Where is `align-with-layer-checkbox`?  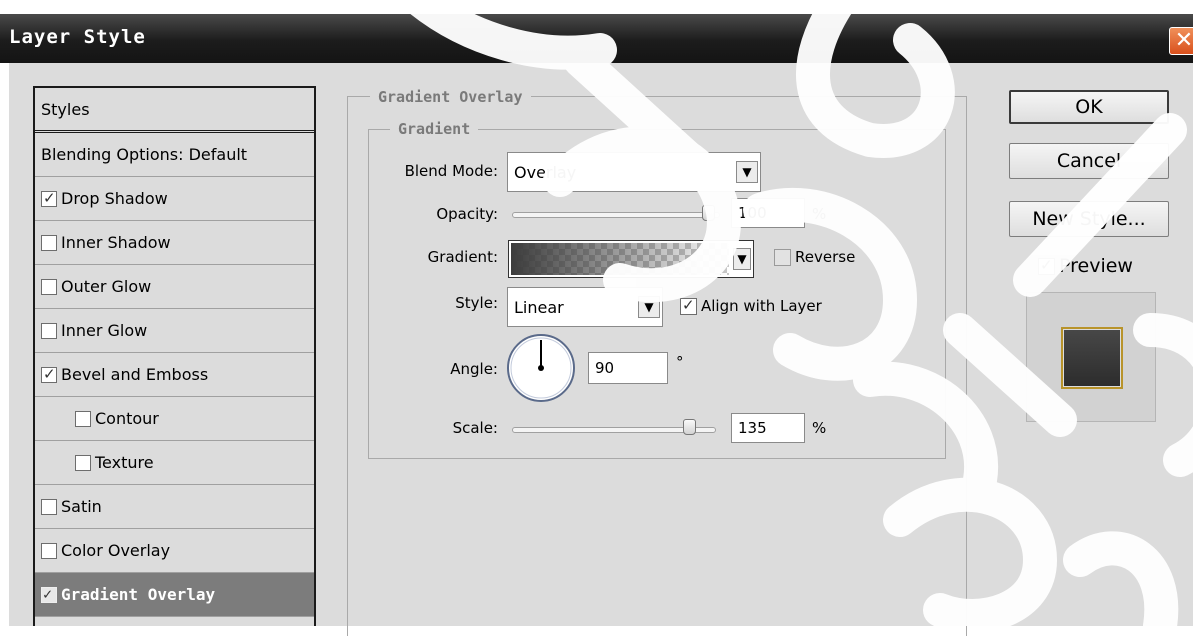 align-with-layer-checkbox is located at coordinates (688, 305).